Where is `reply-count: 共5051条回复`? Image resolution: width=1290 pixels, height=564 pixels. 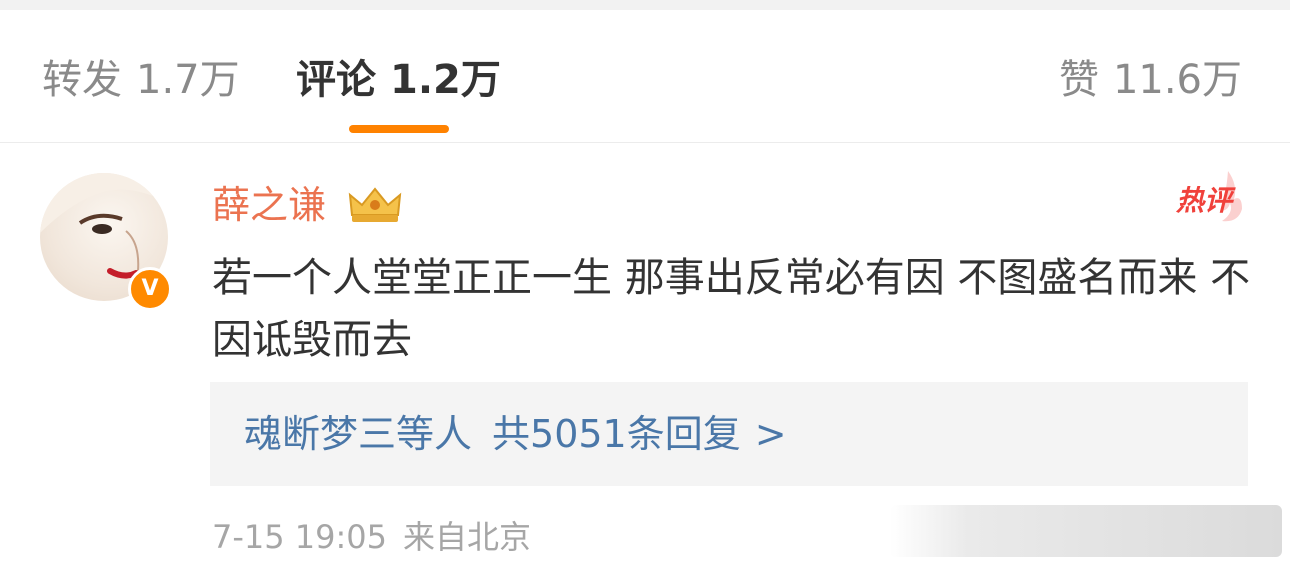
reply-count: 共5051条回复 is located at coordinates (616, 434).